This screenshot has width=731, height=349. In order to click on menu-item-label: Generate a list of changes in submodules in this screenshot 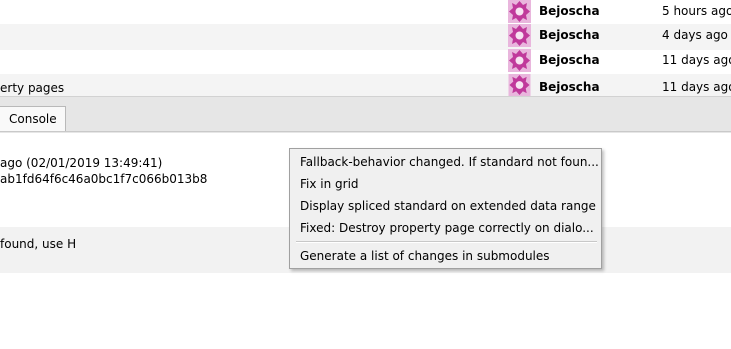, I will do `click(425, 256)`.